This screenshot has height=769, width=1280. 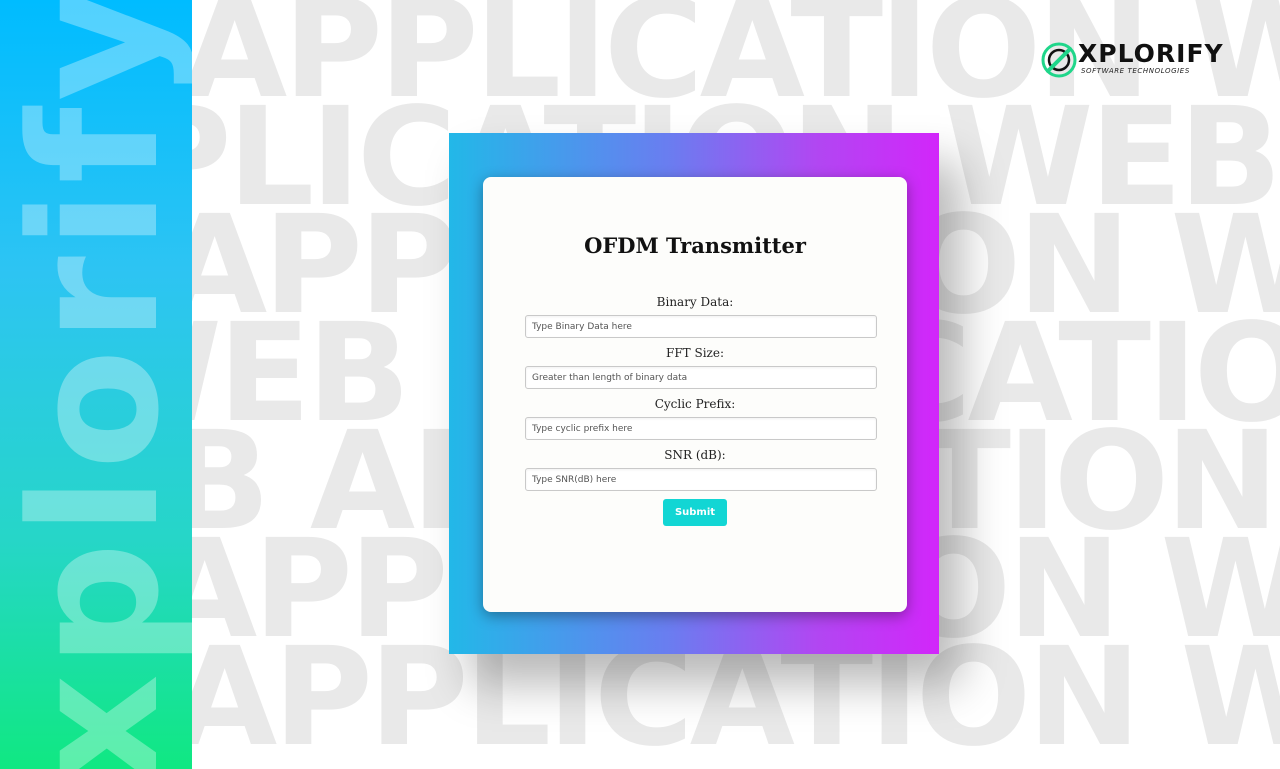 What do you see at coordinates (695, 302) in the screenshot?
I see `binary-data-label: Binary Data:` at bounding box center [695, 302].